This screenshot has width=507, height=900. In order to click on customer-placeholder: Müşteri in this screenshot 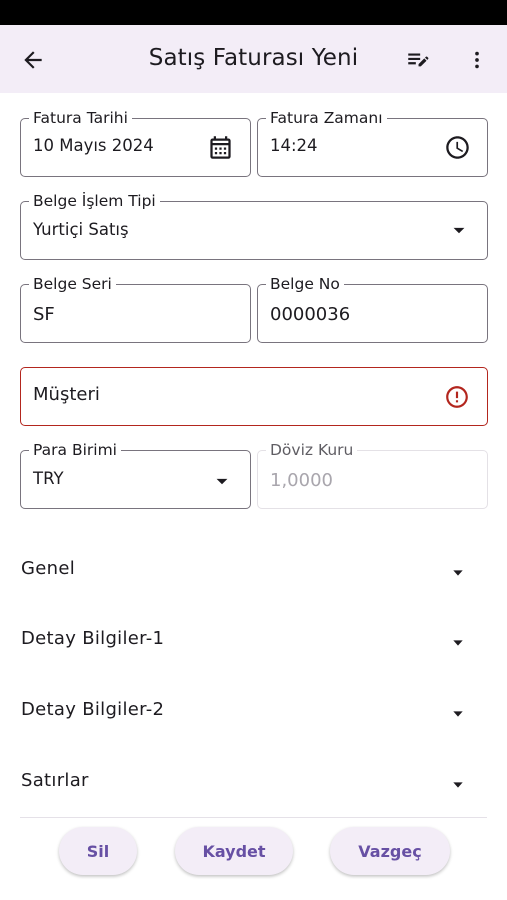, I will do `click(66, 394)`.